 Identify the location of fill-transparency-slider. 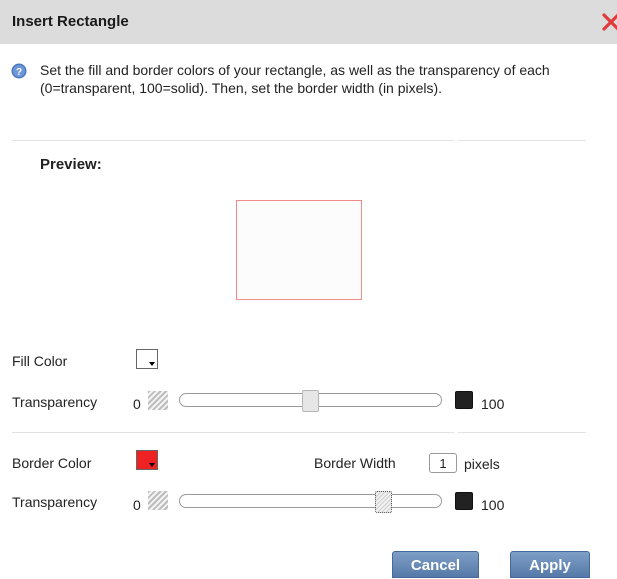
(310, 401).